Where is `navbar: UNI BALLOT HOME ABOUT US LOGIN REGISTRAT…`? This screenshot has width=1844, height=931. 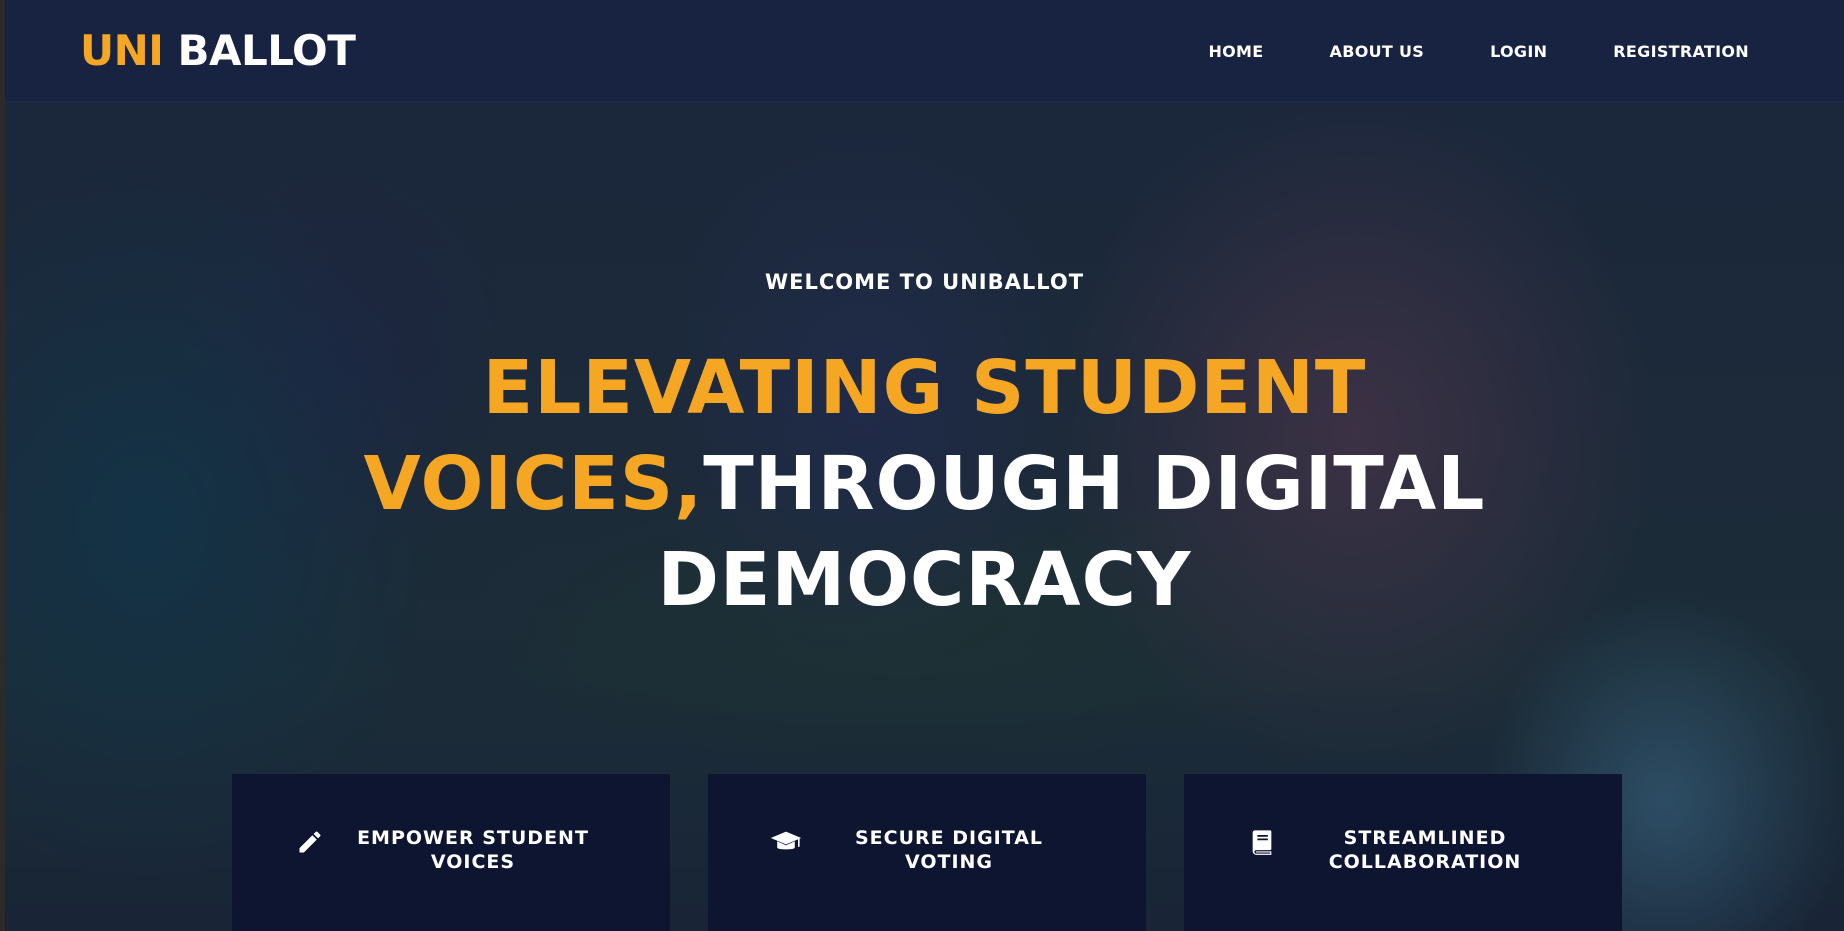
navbar: UNI BALLOT HOME ABOUT US LOGIN REGISTRAT… is located at coordinates (924, 51).